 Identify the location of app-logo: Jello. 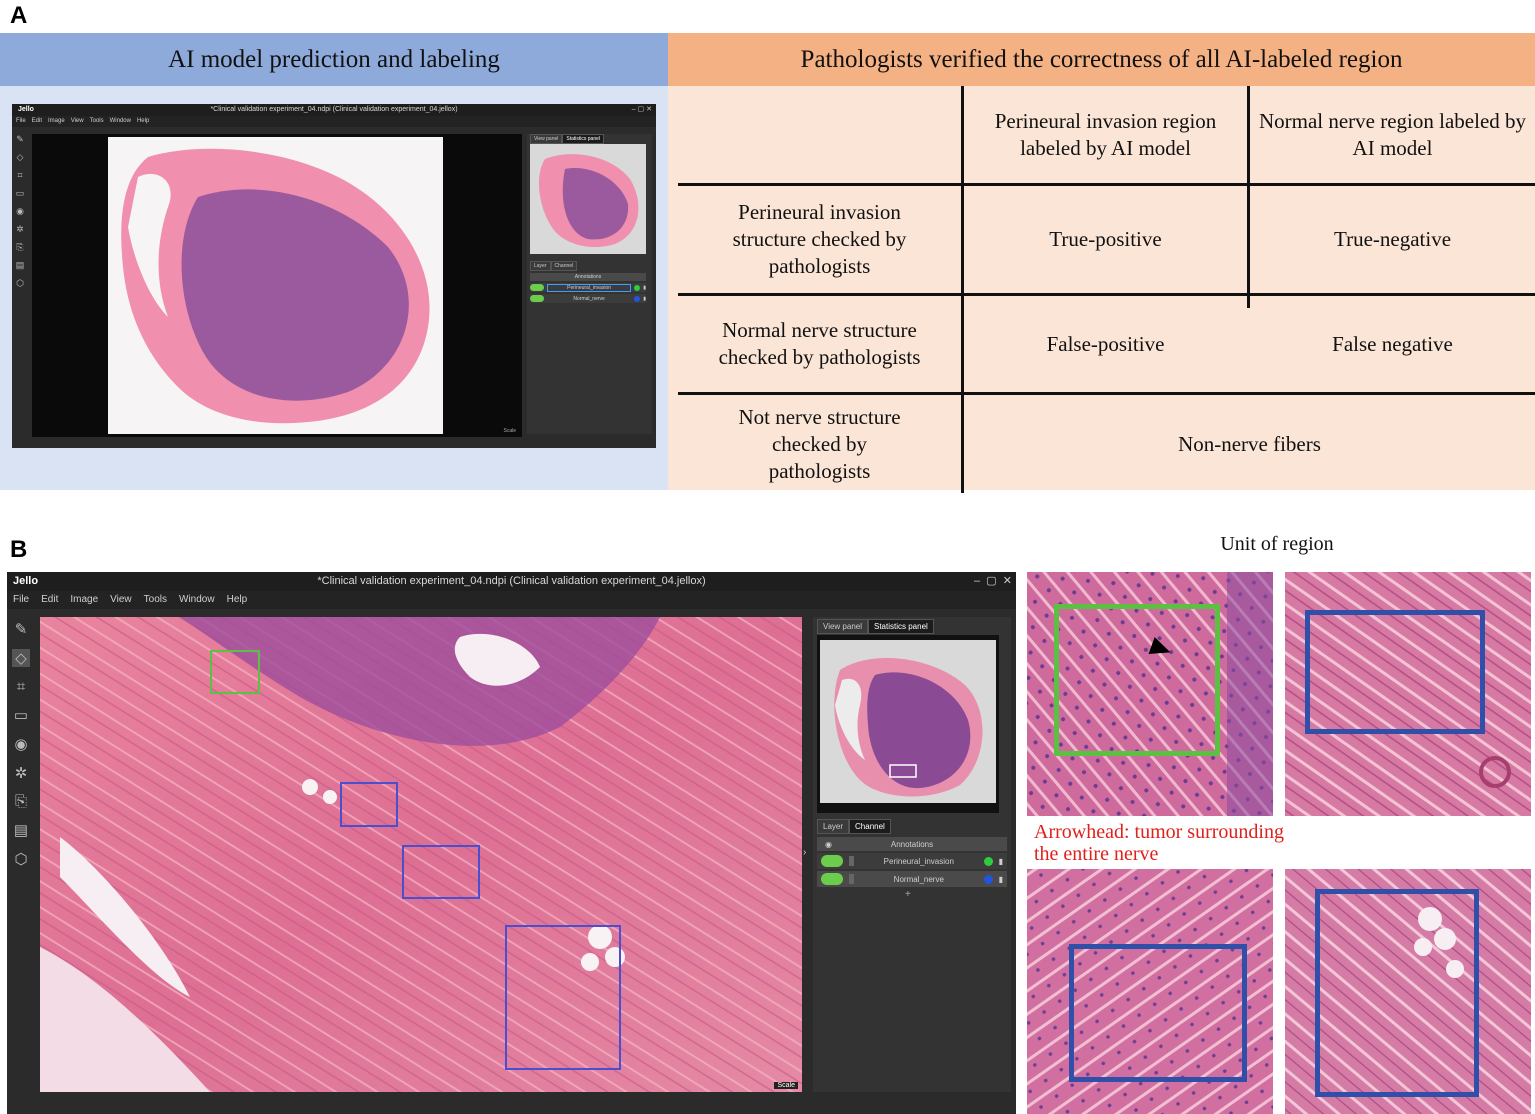
(26, 109).